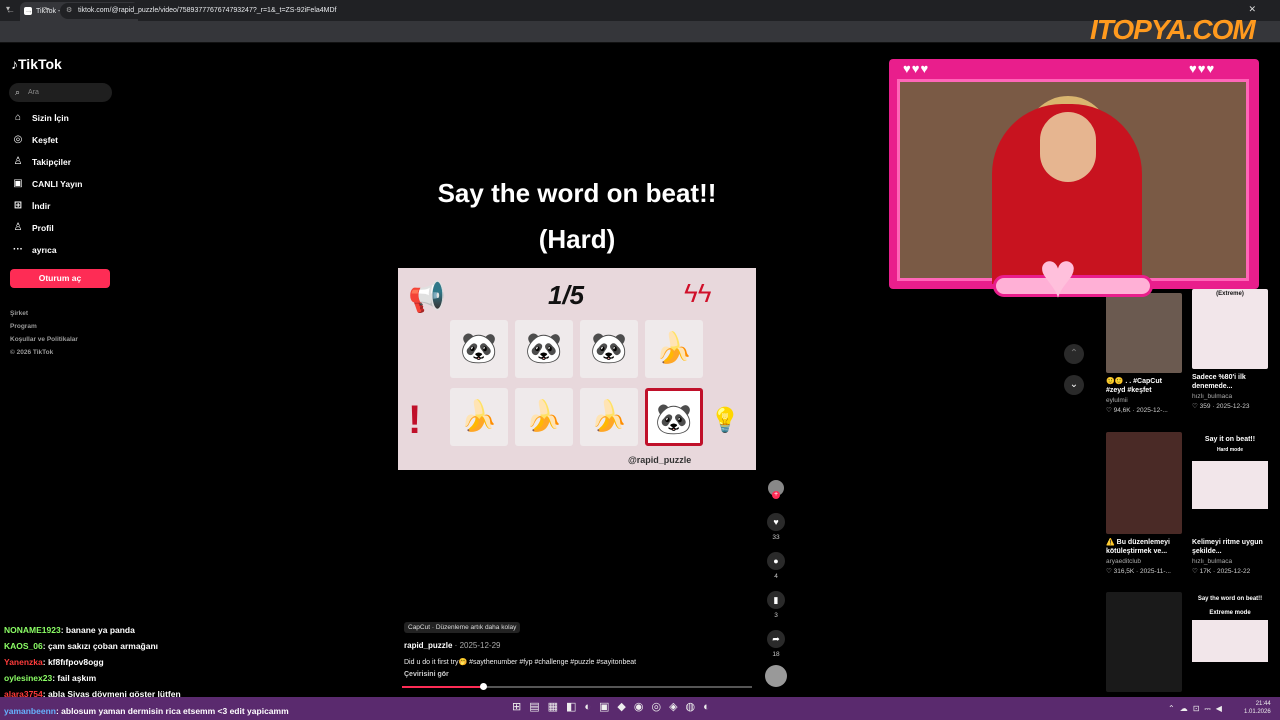  I want to click on megaphone-icon: 📢, so click(427, 297).